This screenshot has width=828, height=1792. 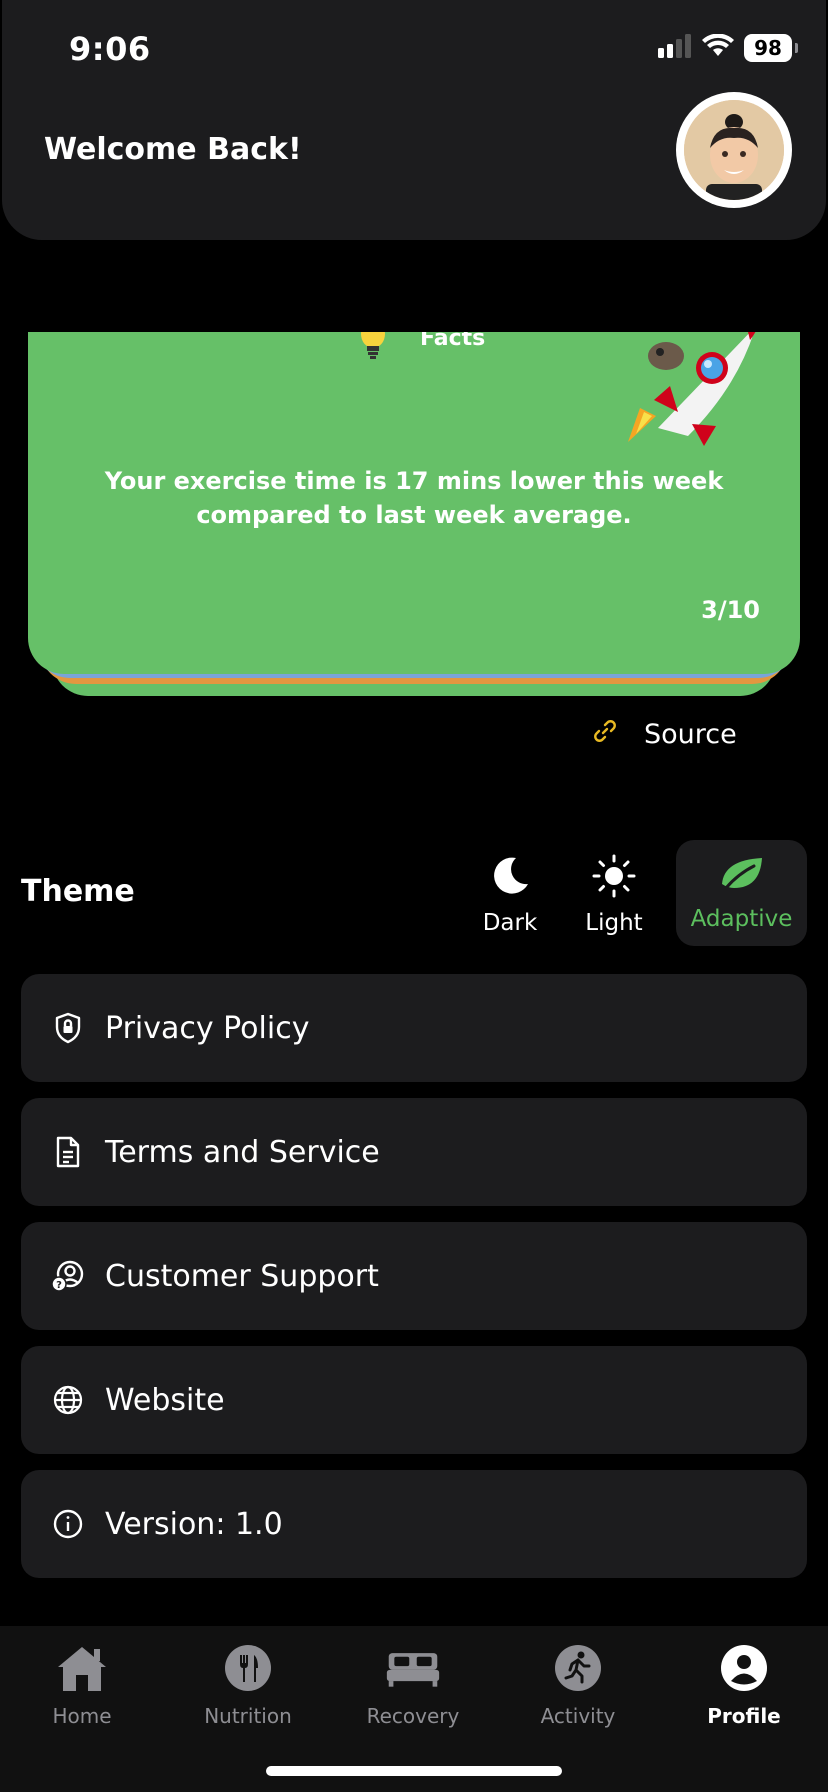 What do you see at coordinates (373, 348) in the screenshot?
I see `lightbulb-icon` at bounding box center [373, 348].